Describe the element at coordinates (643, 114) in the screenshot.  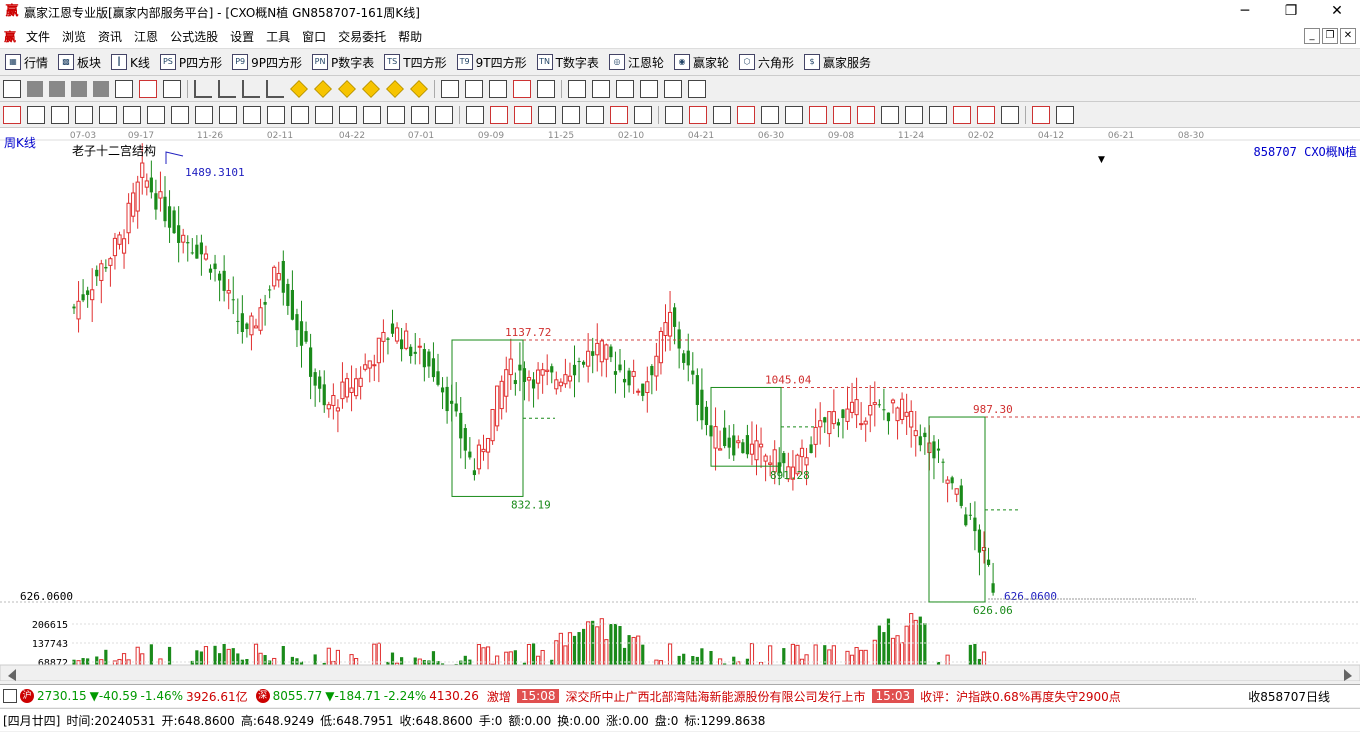
I see `stripes-icon` at that location.